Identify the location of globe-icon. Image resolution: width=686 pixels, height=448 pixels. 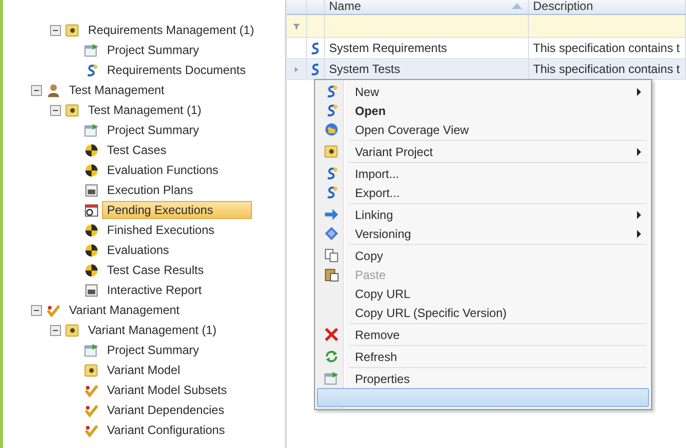
(331, 129).